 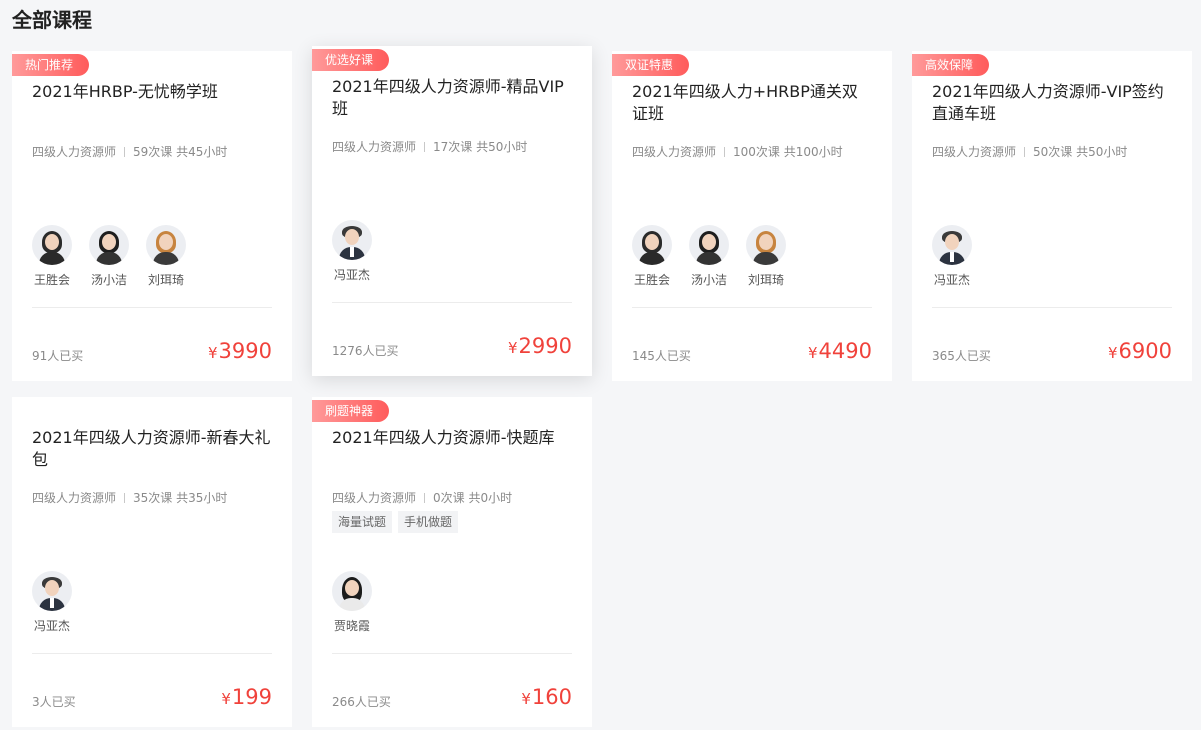 I want to click on course-lessons: 50次课 共50小时, so click(x=1080, y=152).